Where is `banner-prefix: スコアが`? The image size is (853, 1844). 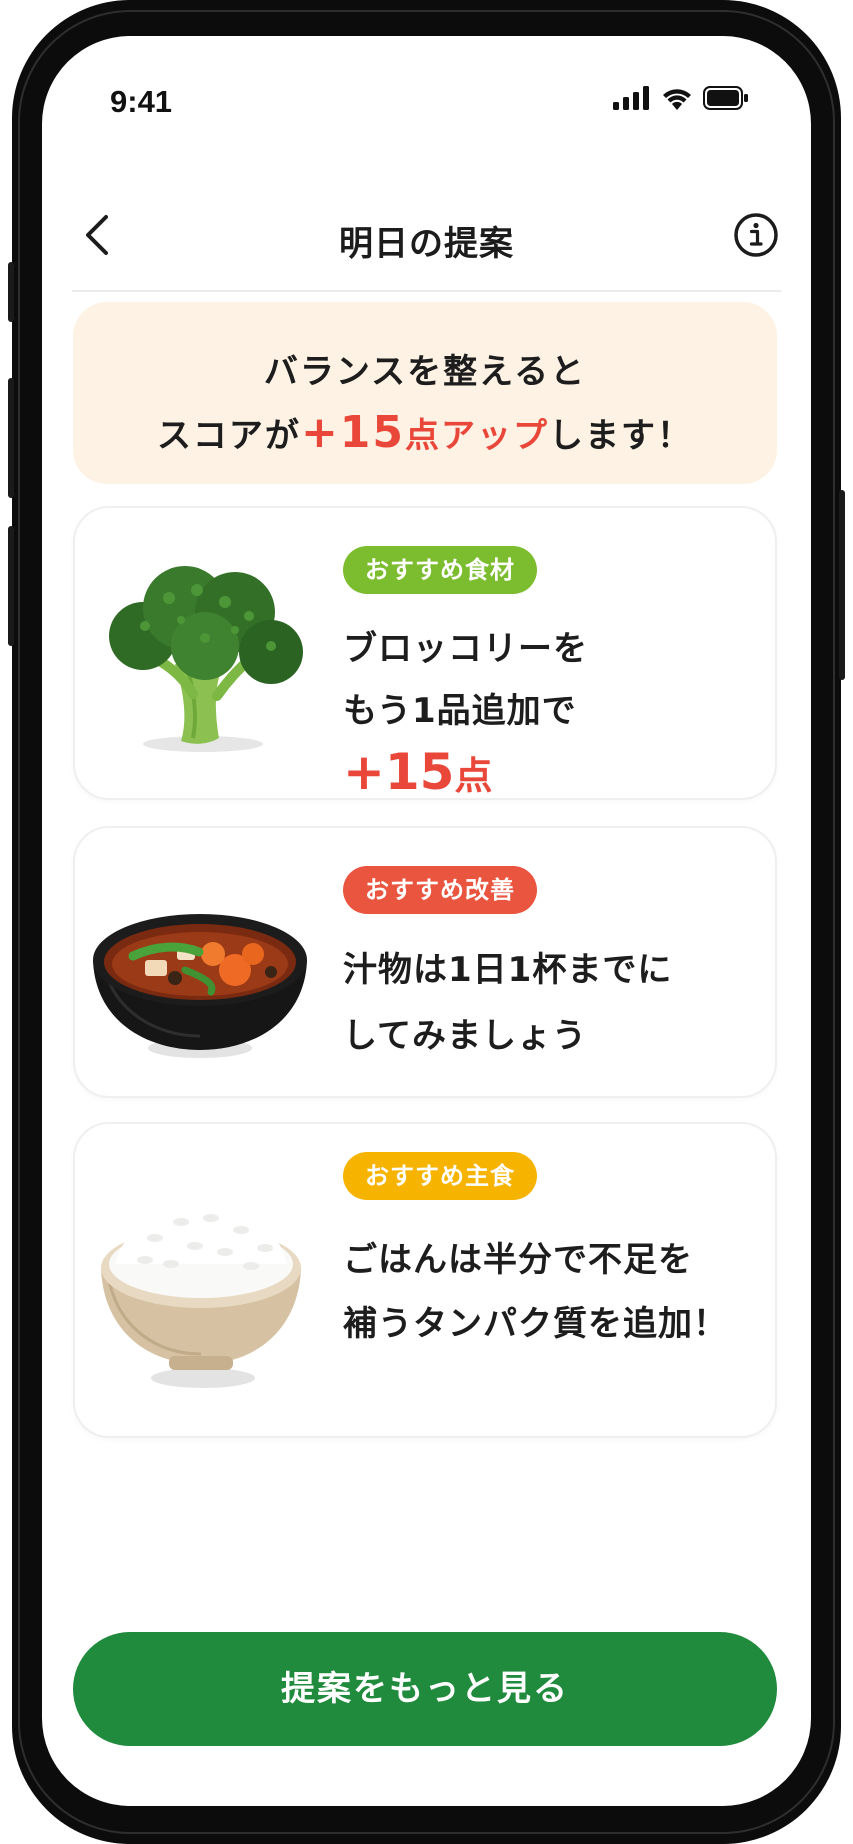
banner-prefix: スコアが is located at coordinates (228, 436).